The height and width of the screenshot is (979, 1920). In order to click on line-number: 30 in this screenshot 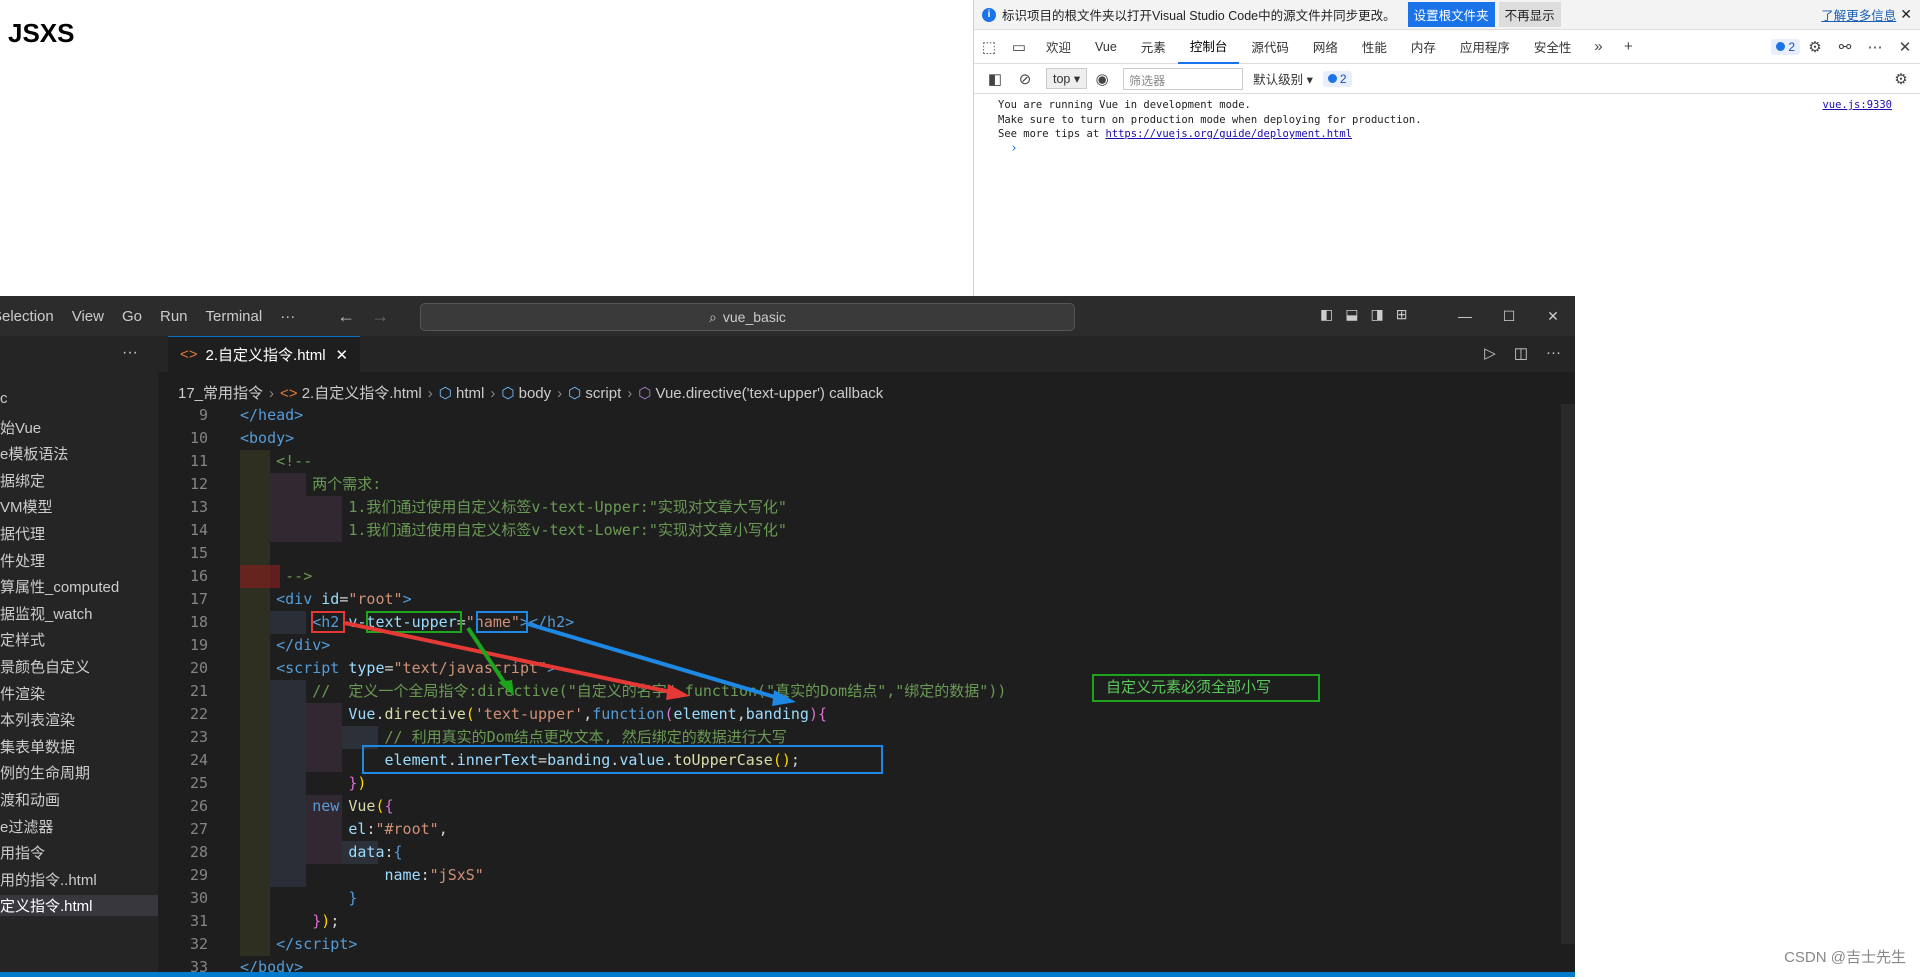, I will do `click(198, 898)`.